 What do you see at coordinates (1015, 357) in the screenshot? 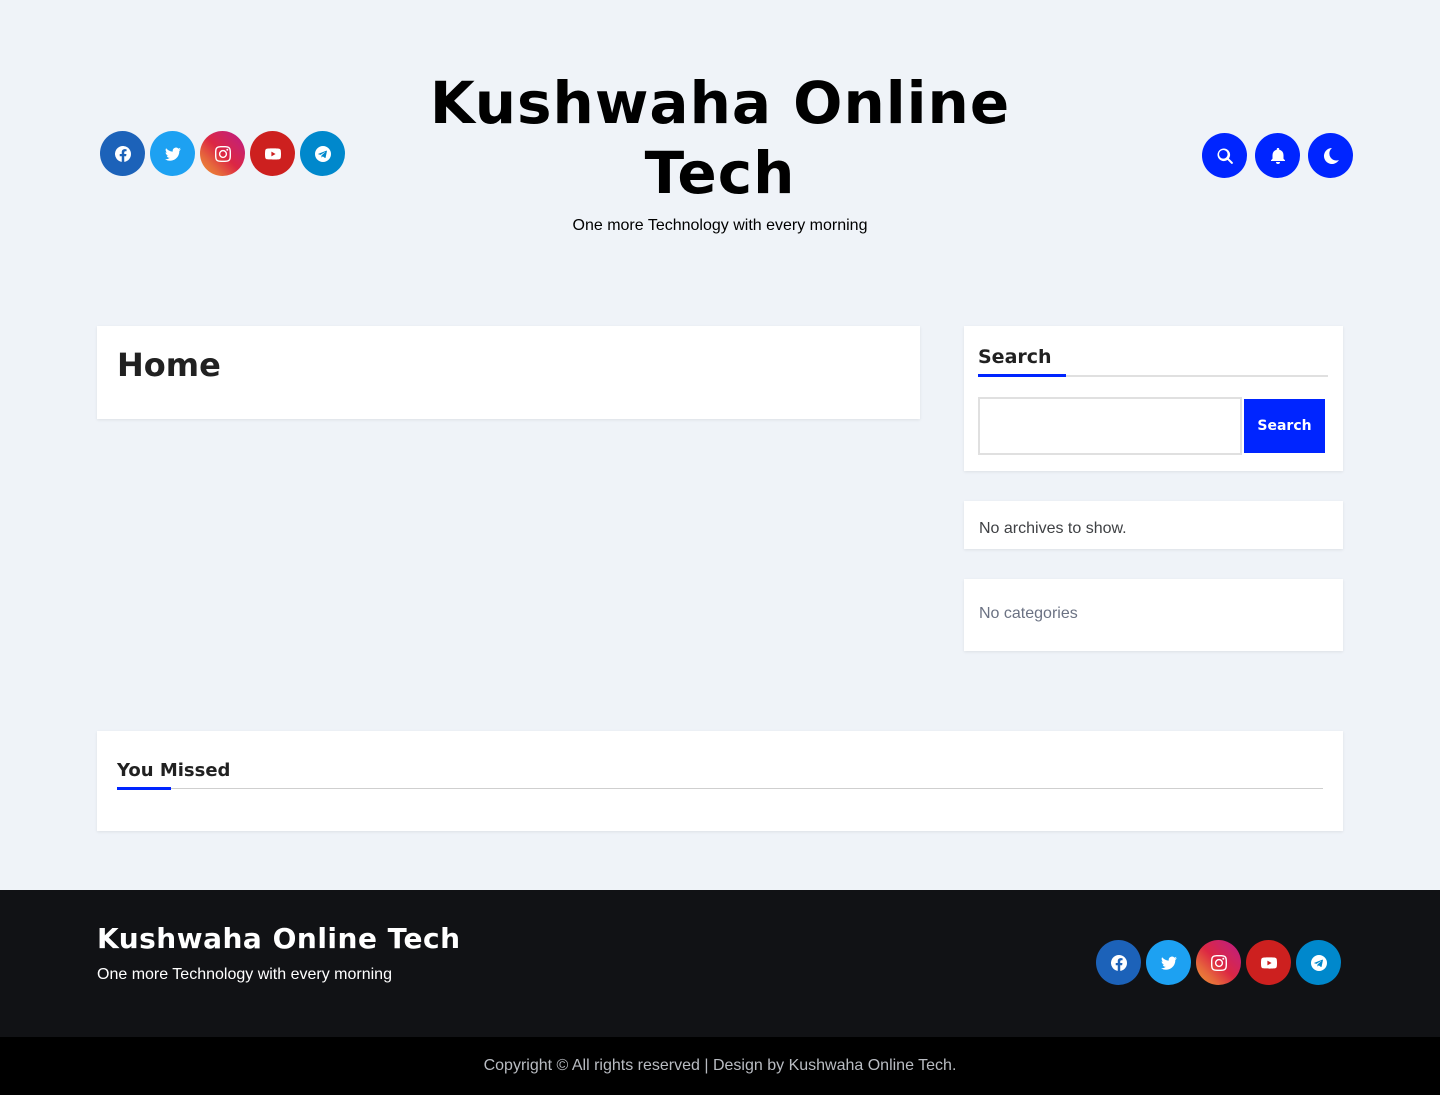
I see `search-widget-title: Search` at bounding box center [1015, 357].